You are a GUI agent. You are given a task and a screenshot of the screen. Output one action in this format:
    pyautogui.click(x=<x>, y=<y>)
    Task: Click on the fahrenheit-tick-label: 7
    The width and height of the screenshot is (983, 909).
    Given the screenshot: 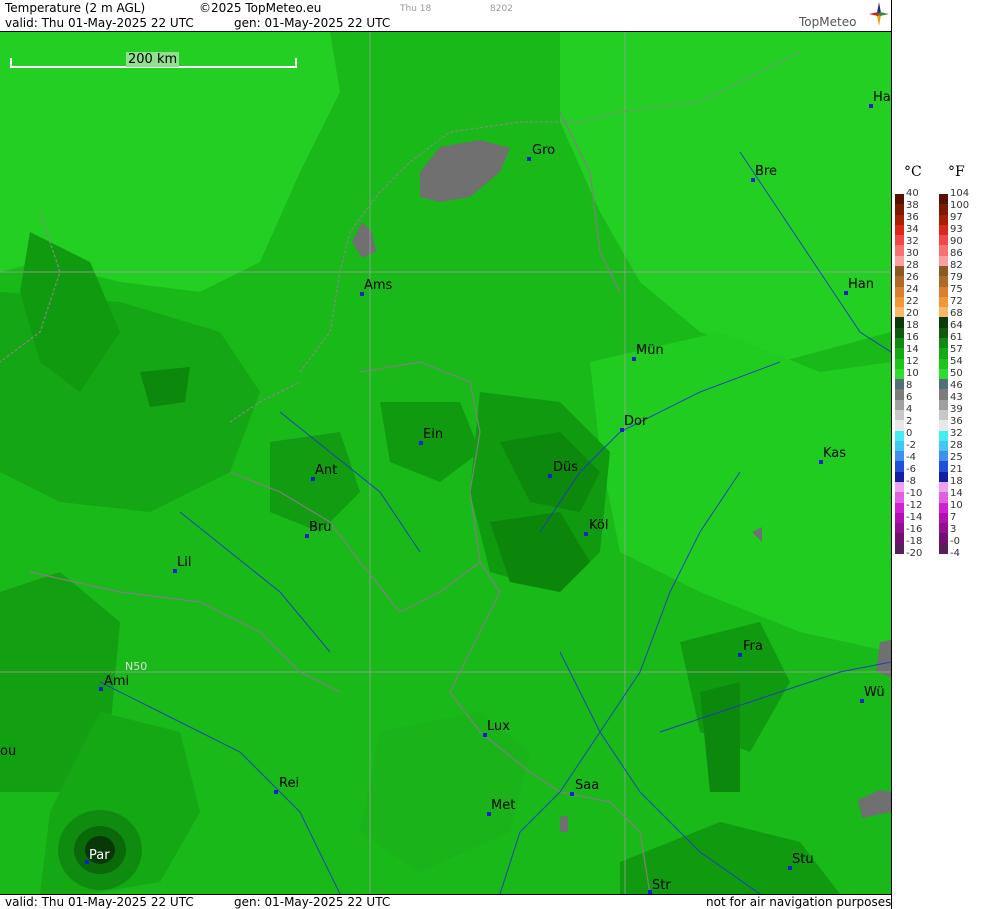 What is the action you would take?
    pyautogui.click(x=953, y=517)
    